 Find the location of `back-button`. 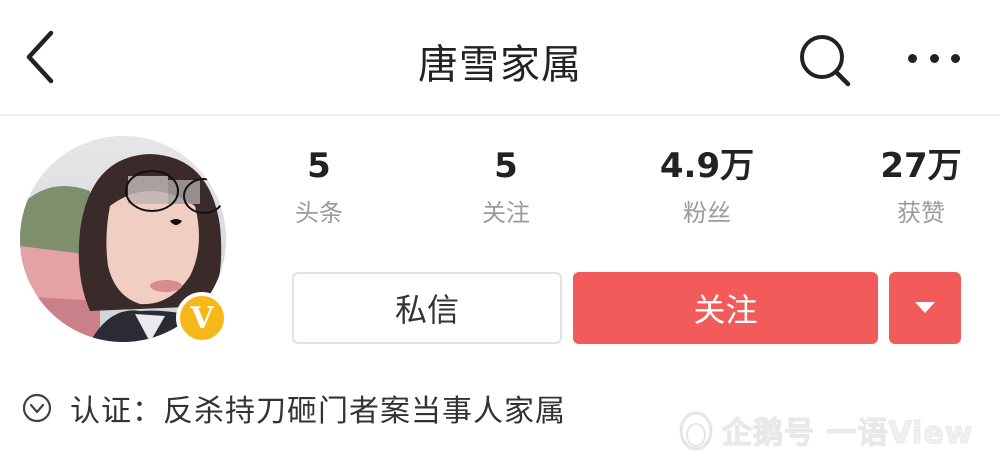

back-button is located at coordinates (40, 57).